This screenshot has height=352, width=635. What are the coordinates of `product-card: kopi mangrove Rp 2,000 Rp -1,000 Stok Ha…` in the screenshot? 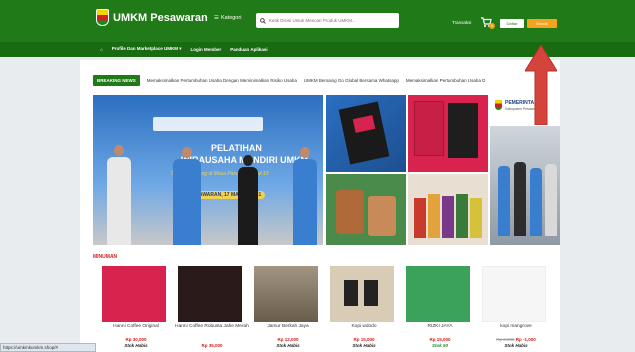 It's located at (516, 309).